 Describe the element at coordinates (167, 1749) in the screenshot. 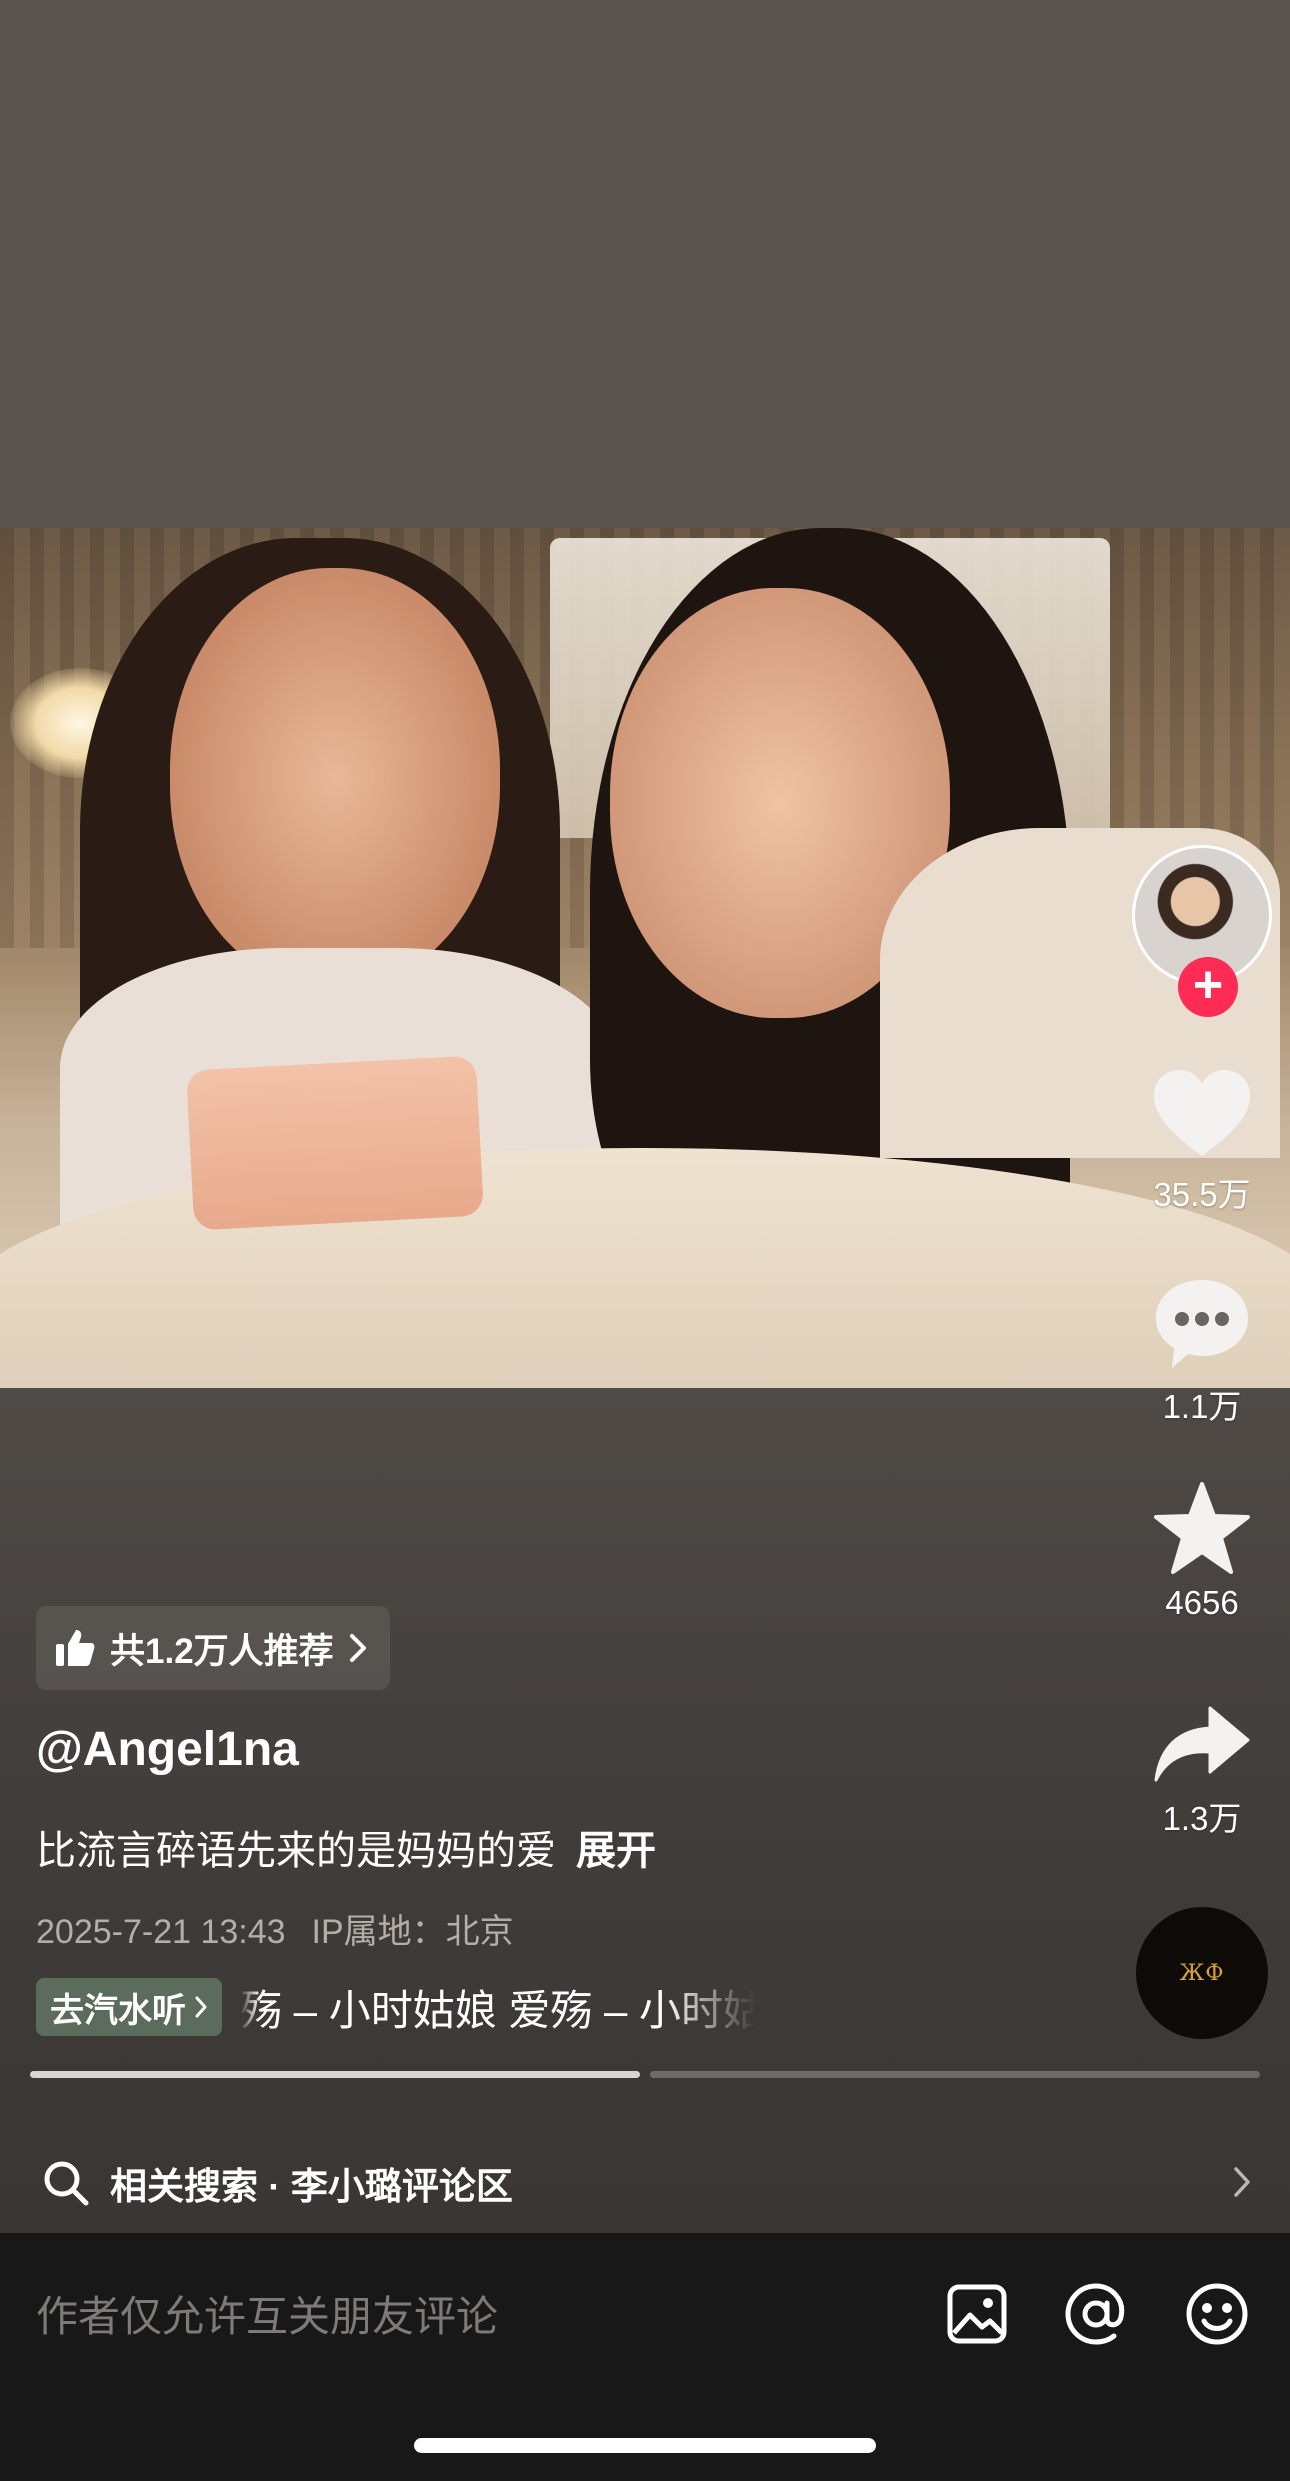

I see `author-name: @Angel1na` at that location.